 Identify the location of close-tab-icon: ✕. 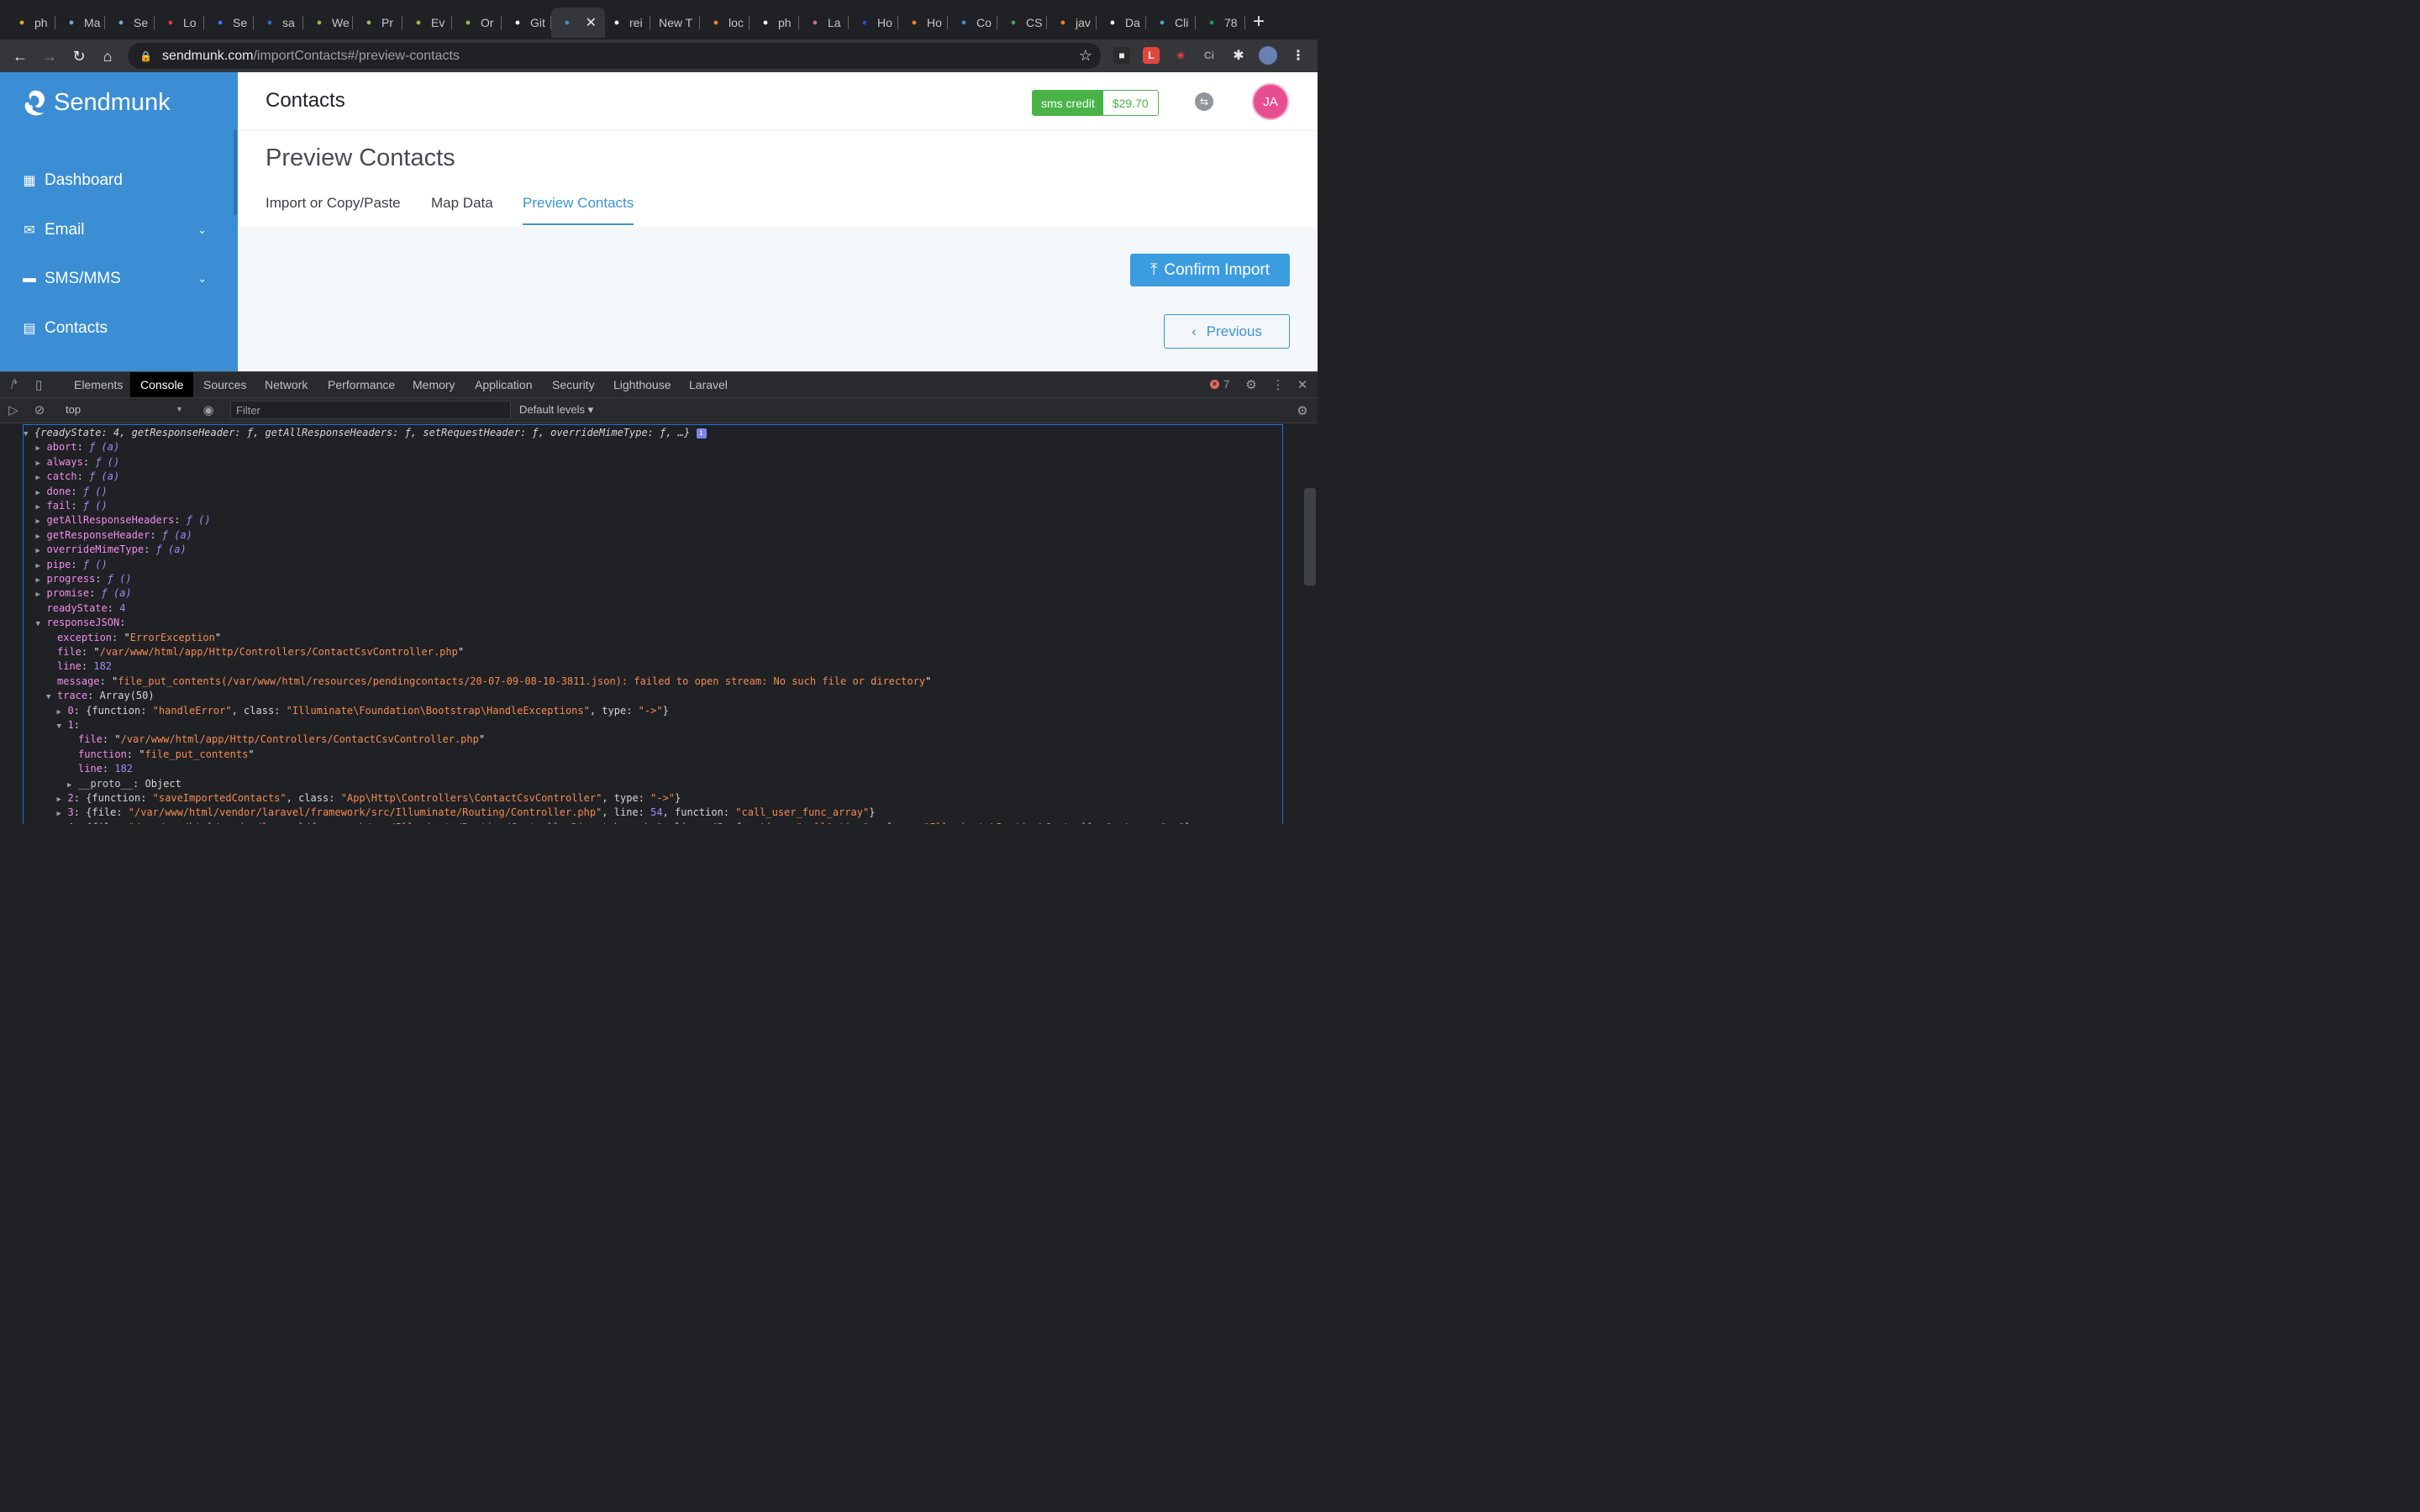
(591, 22).